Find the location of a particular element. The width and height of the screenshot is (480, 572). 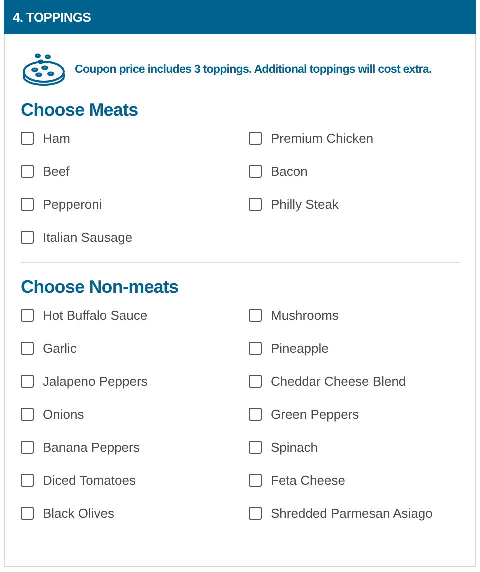

topping-option: Beef is located at coordinates (135, 171).